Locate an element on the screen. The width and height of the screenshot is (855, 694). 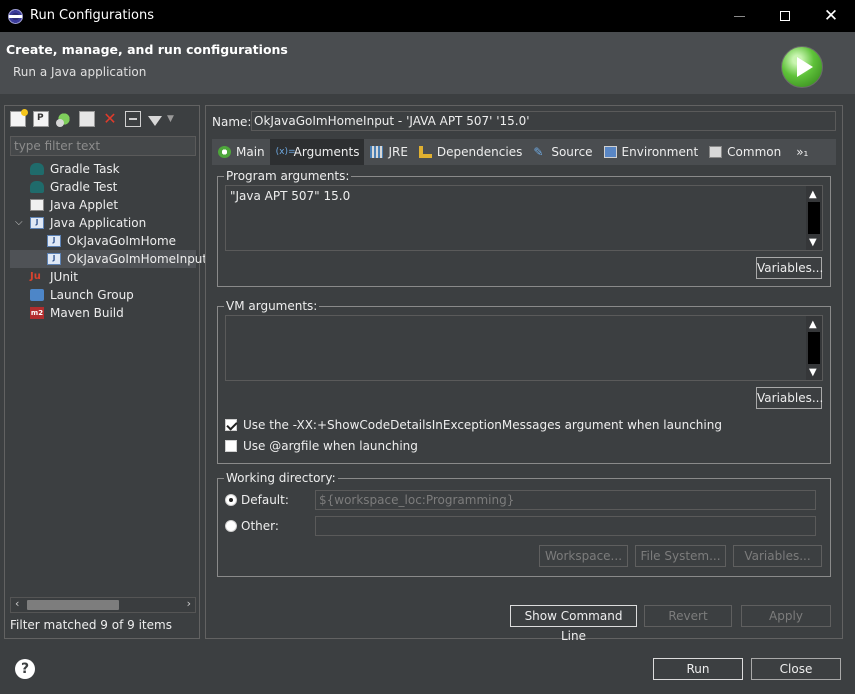
tab-dependencies: Dependencies is located at coordinates (470, 152).